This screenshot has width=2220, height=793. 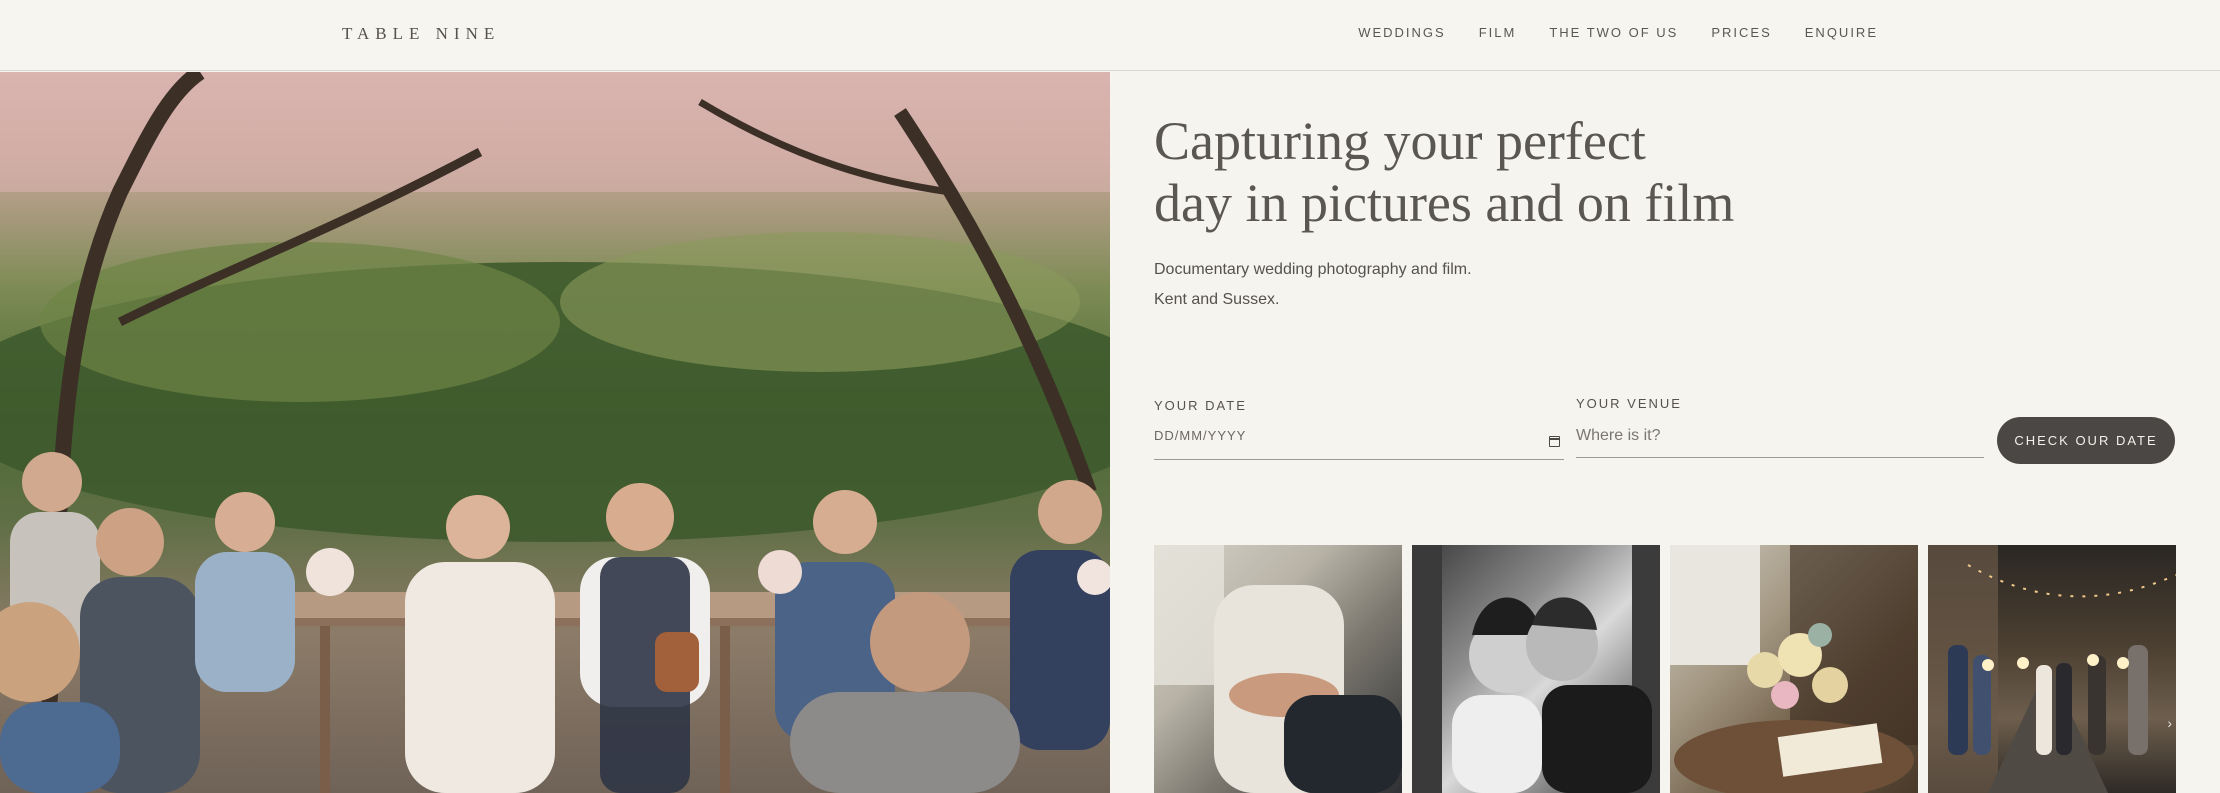 I want to click on site-logo: TABLE NINE, so click(x=421, y=34).